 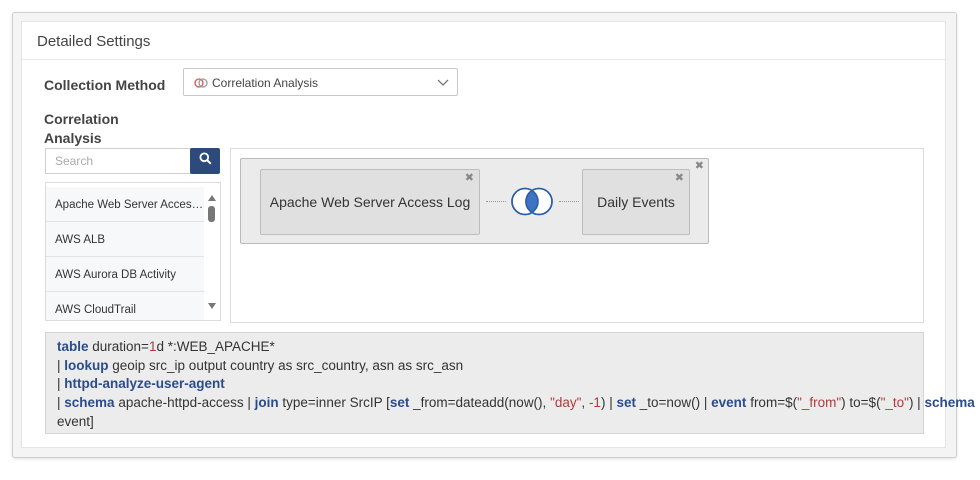 I want to click on query-text: event], so click(x=75, y=421).